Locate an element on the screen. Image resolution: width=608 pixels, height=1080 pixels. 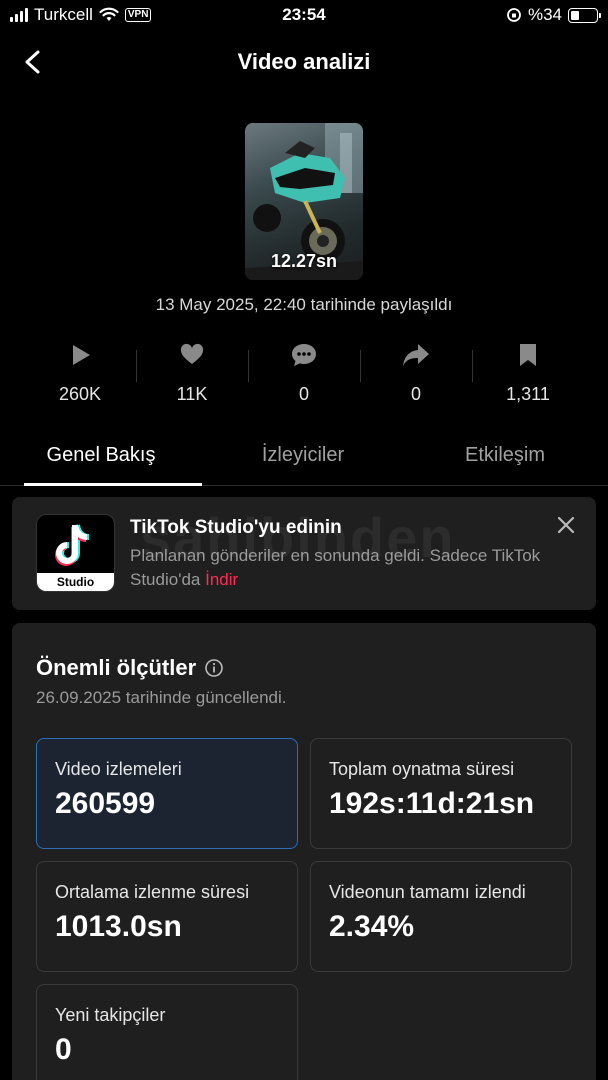
metric-value: 0 is located at coordinates (63, 1049).